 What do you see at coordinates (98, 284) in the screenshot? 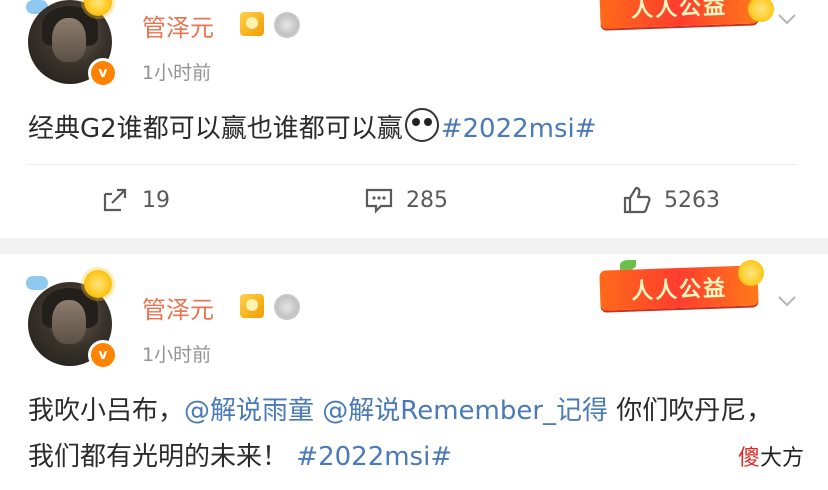
I see `avatar-frame-sun` at bounding box center [98, 284].